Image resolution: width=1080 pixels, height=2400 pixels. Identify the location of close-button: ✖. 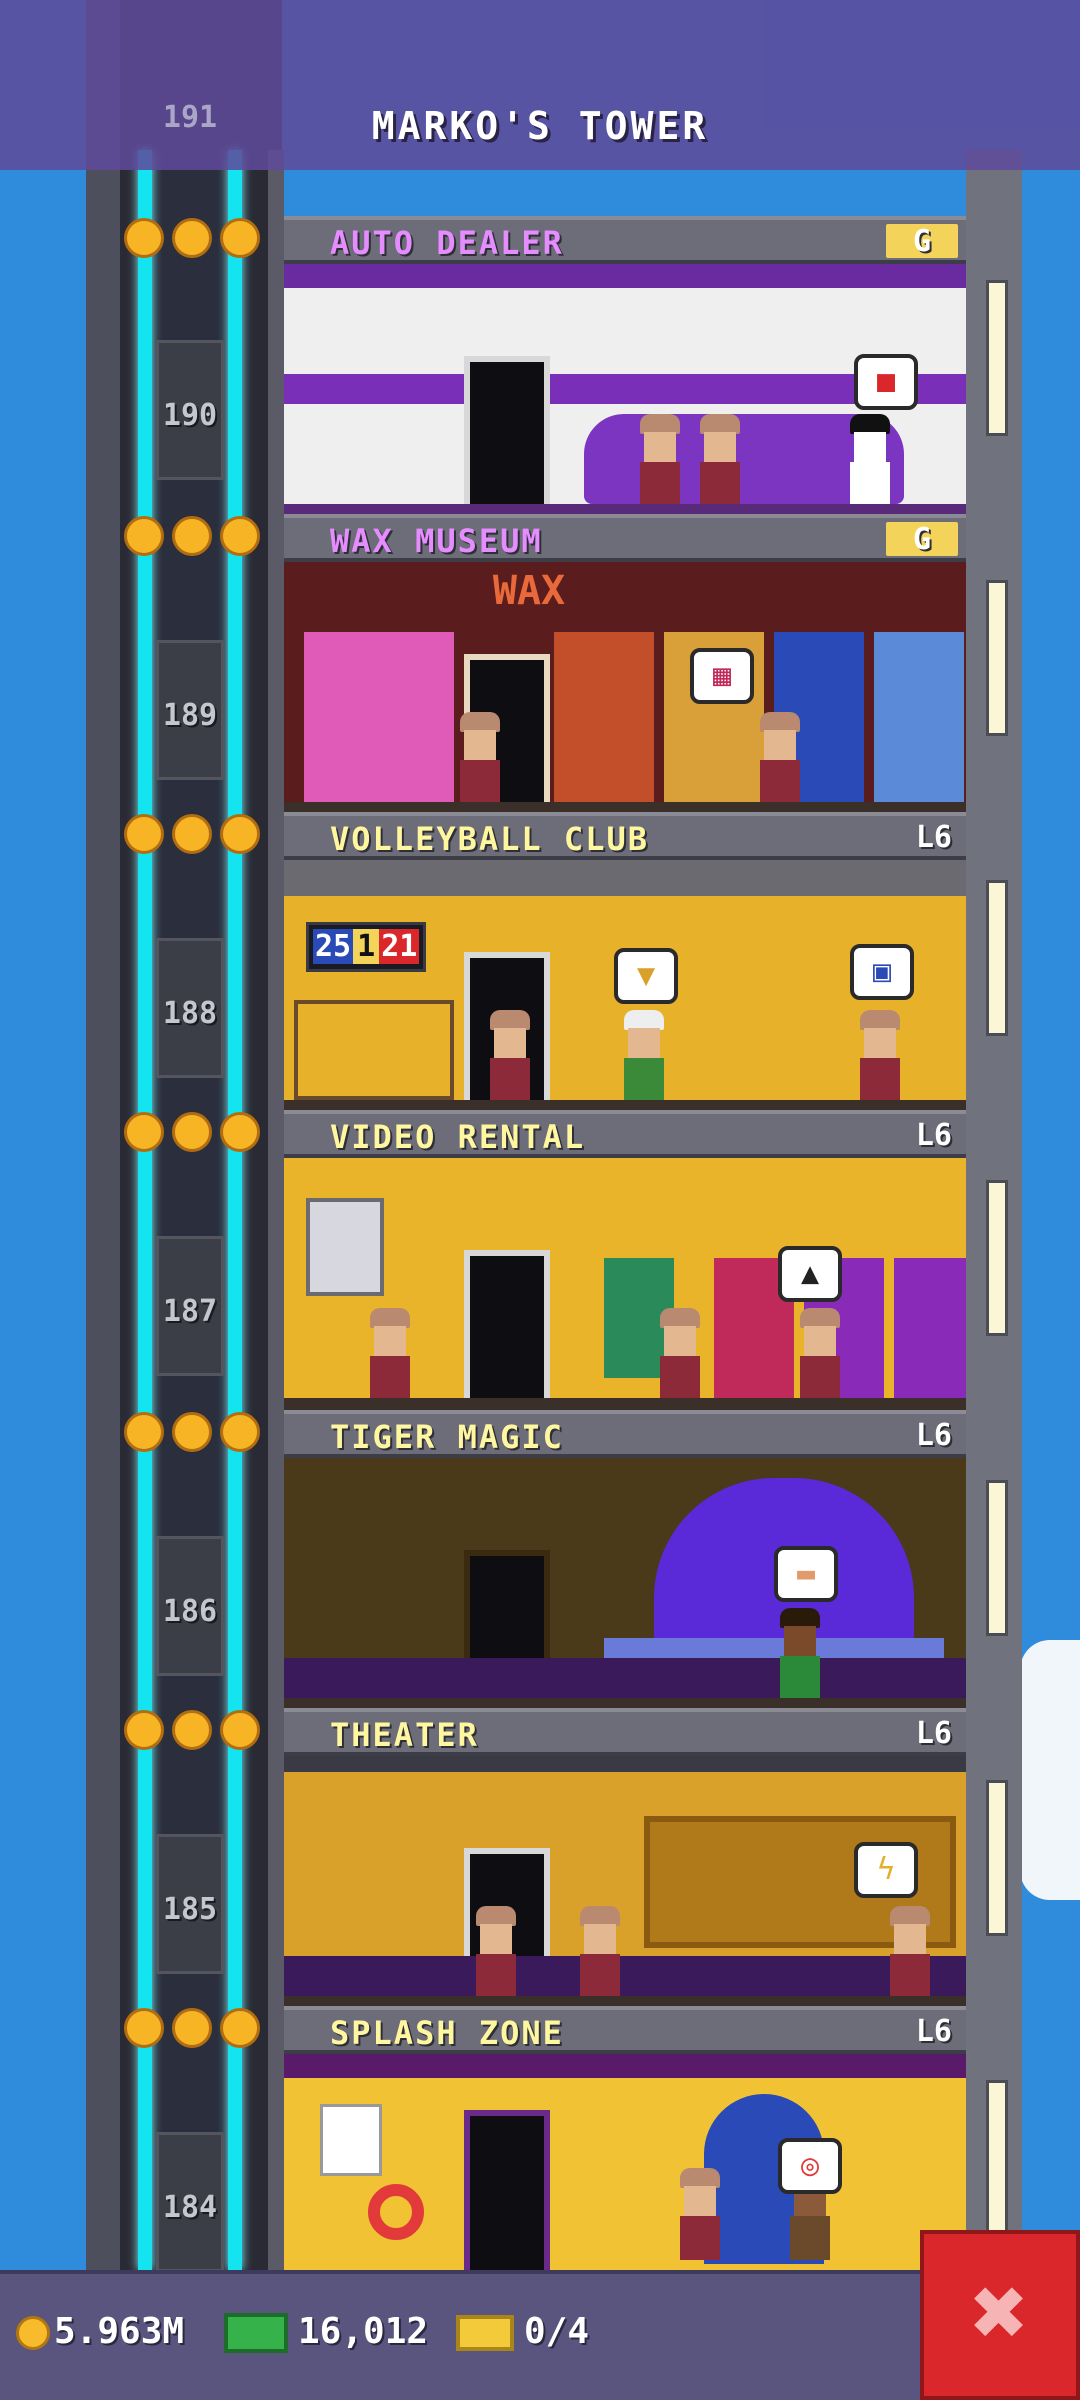
(1000, 2315).